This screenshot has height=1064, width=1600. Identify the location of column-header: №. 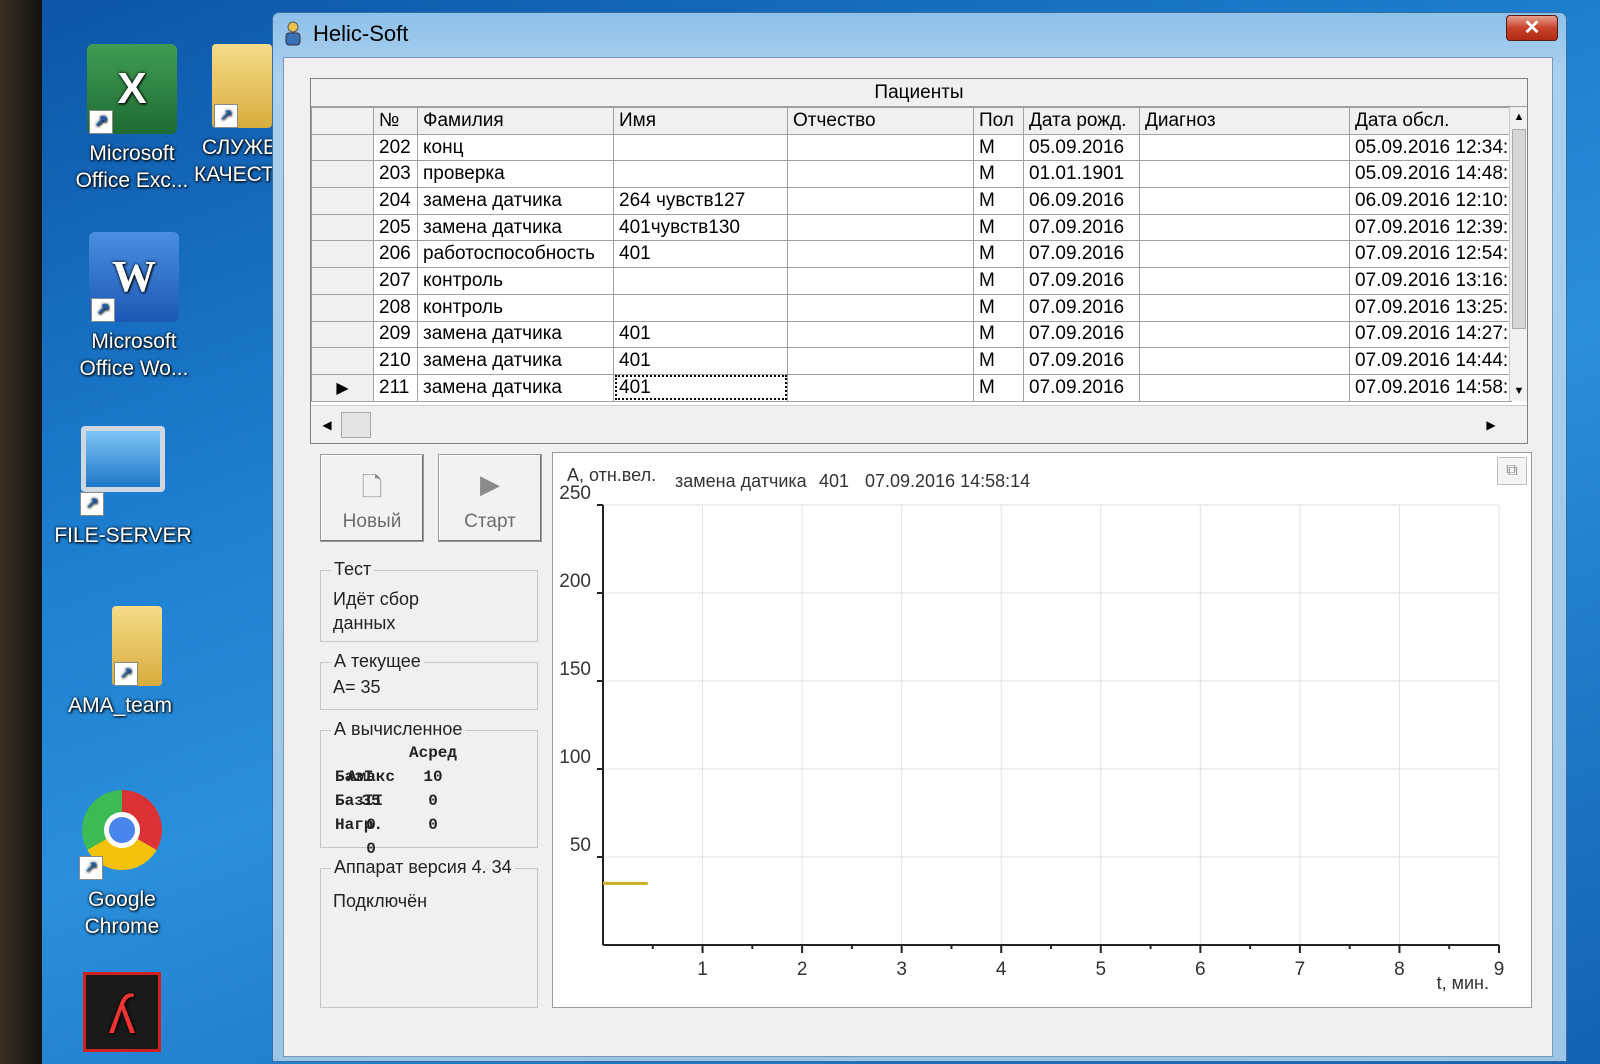
(395, 121).